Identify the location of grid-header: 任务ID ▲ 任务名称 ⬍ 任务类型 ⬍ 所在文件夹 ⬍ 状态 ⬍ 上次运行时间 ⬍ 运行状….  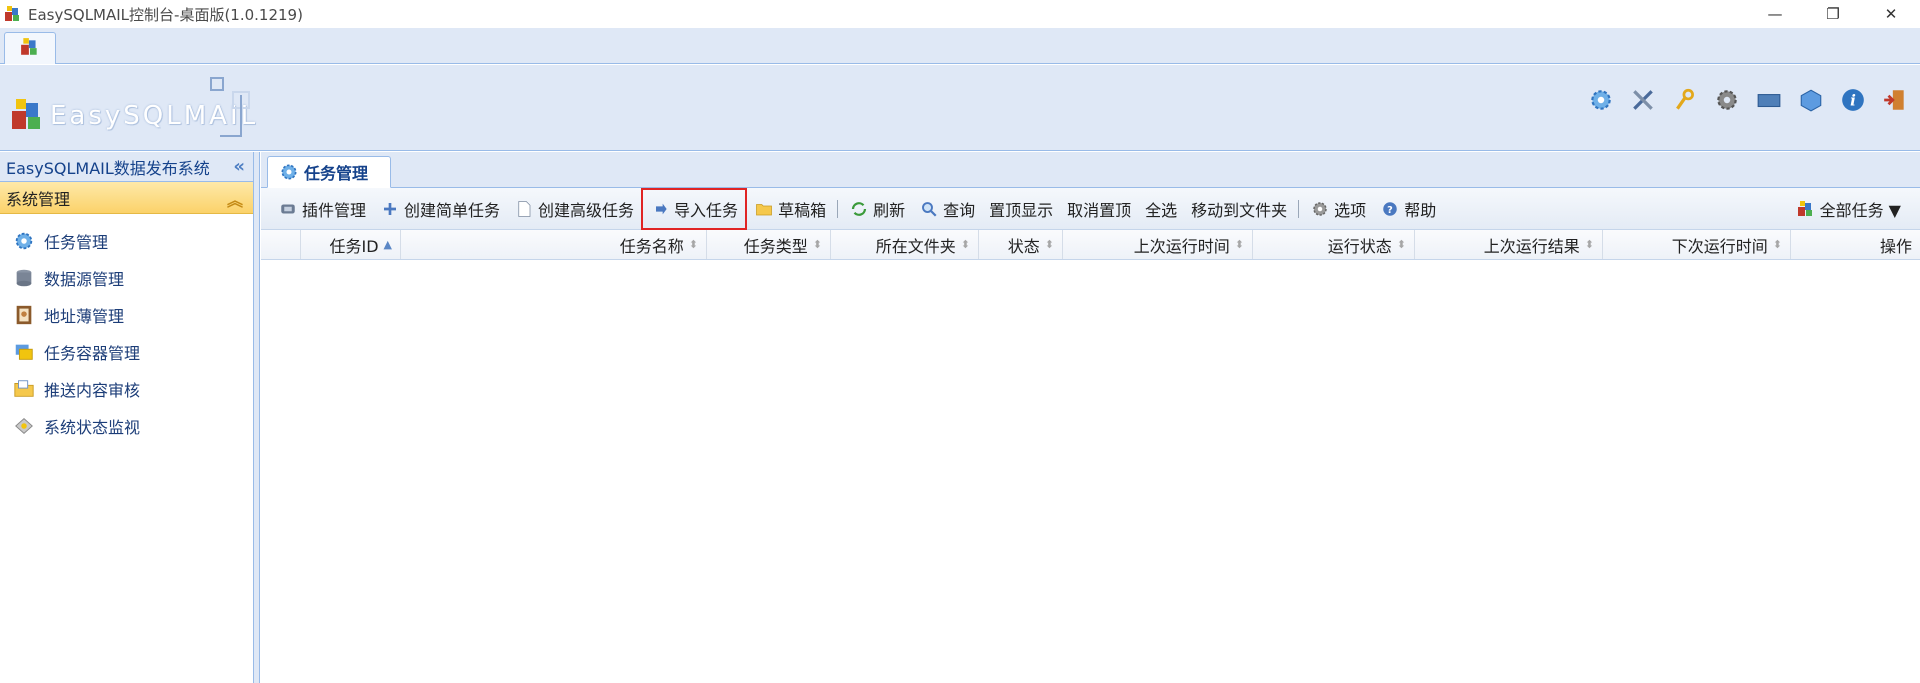
(1090, 245).